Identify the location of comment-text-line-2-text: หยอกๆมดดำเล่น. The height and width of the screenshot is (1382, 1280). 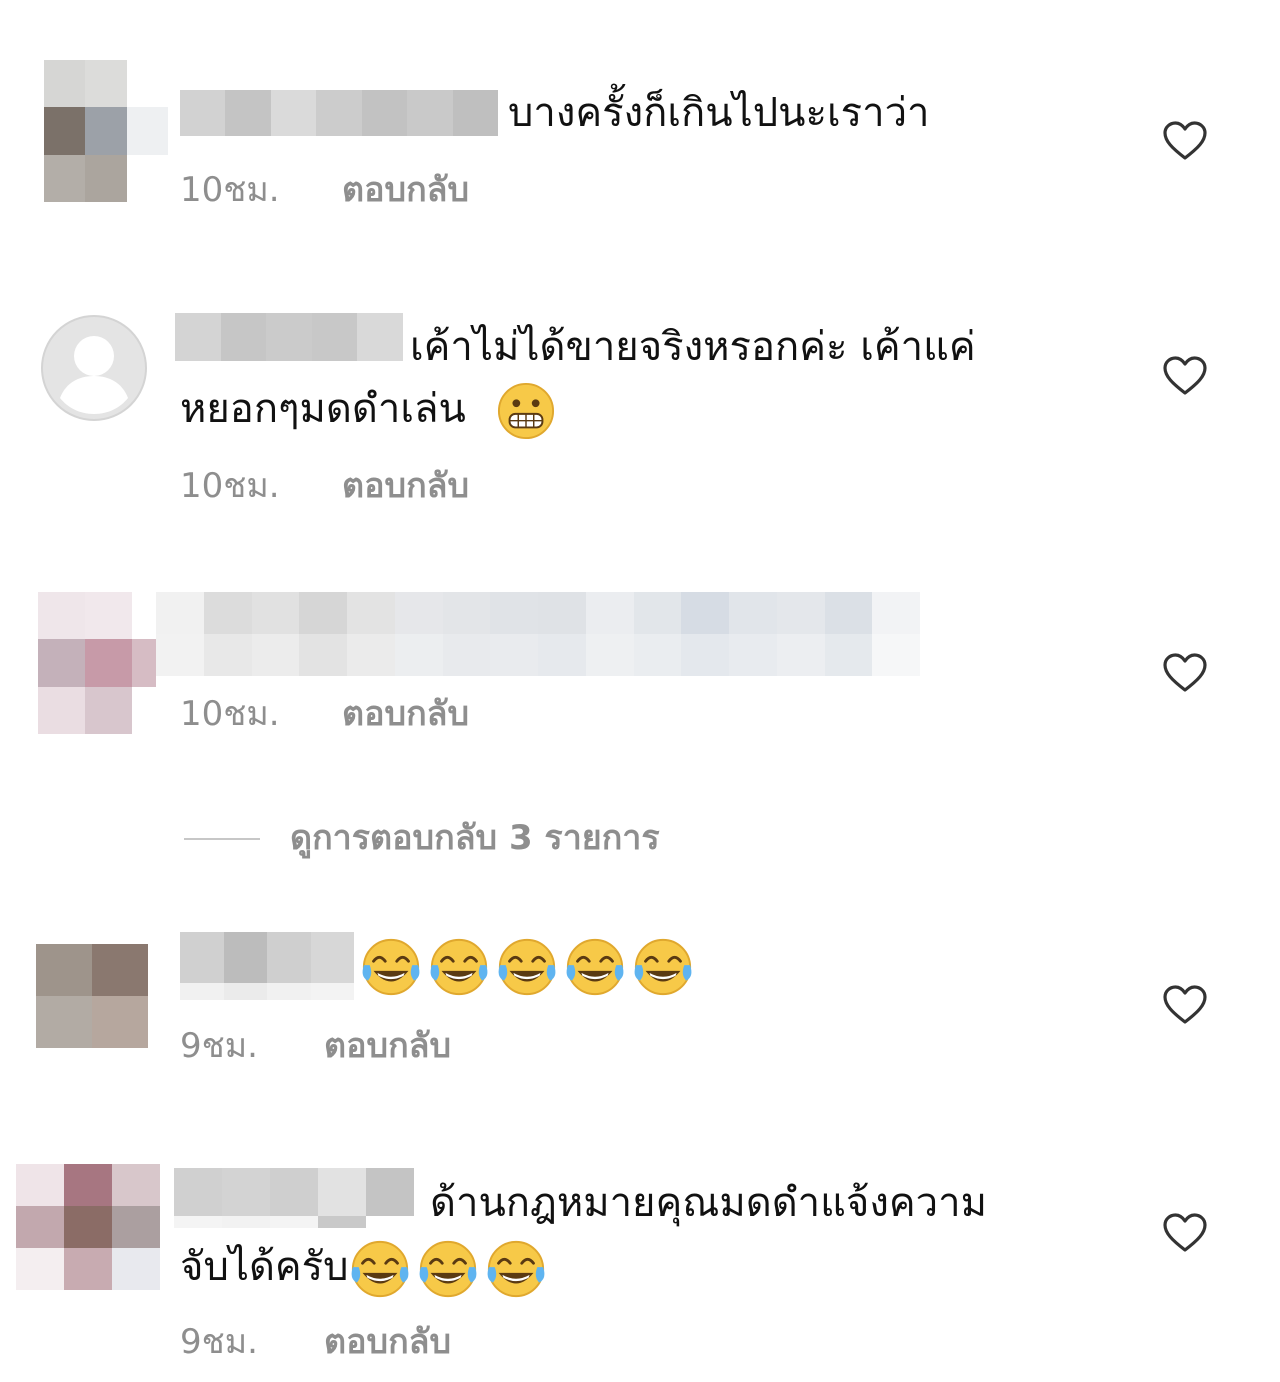
(323, 409).